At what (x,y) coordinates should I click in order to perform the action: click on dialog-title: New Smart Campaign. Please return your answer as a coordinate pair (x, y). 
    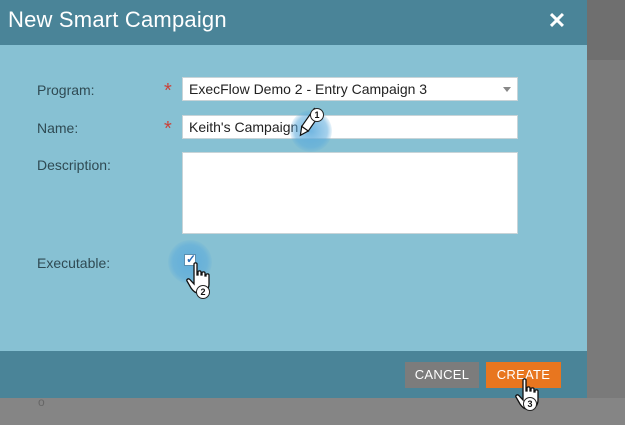
    Looking at the image, I should click on (117, 19).